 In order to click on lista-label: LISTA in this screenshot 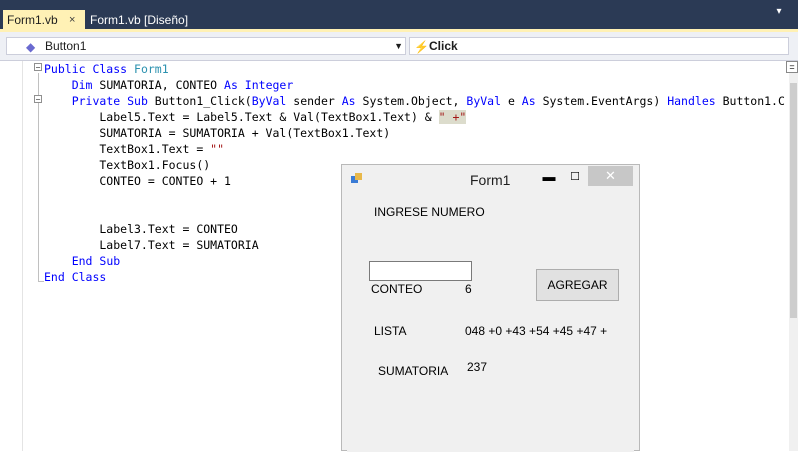, I will do `click(390, 331)`.